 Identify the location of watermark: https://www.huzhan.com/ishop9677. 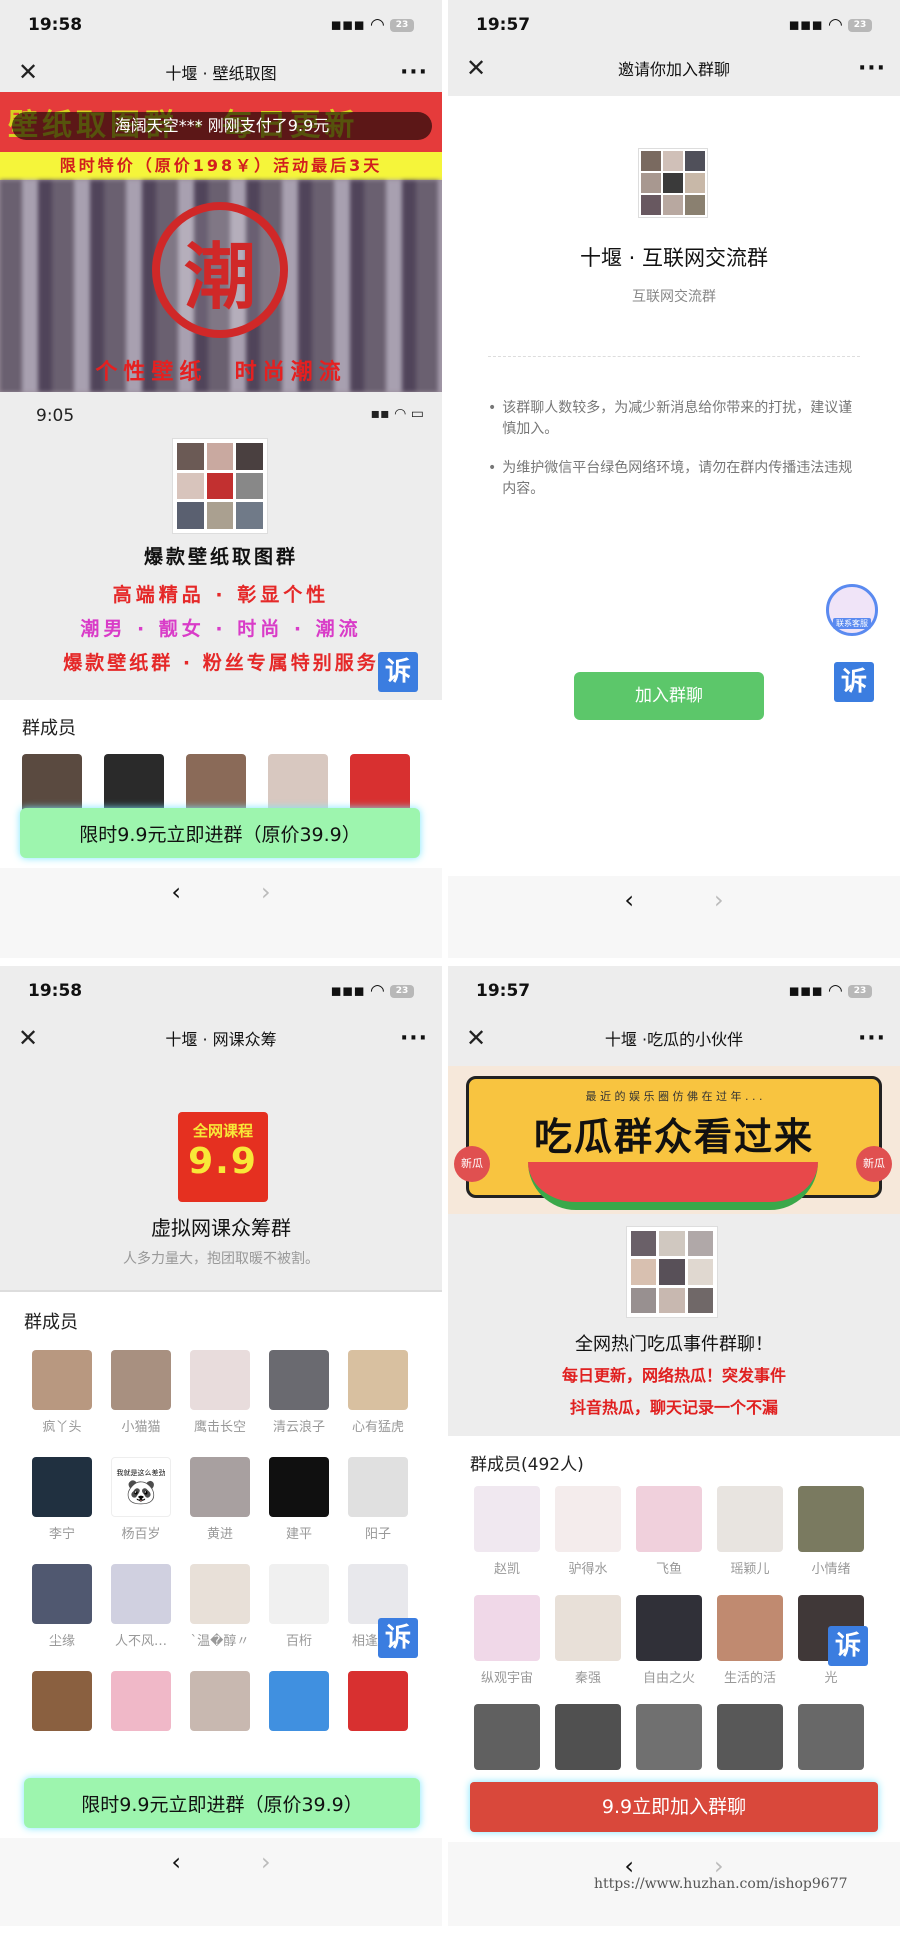
(721, 1884).